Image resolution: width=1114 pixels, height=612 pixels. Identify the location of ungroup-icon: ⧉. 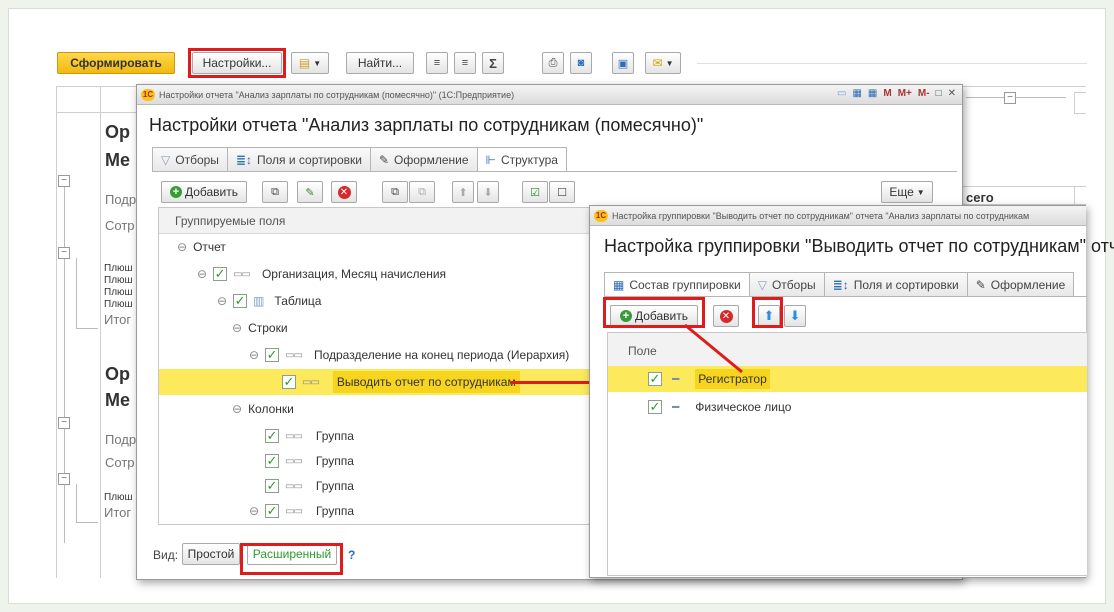
(422, 192).